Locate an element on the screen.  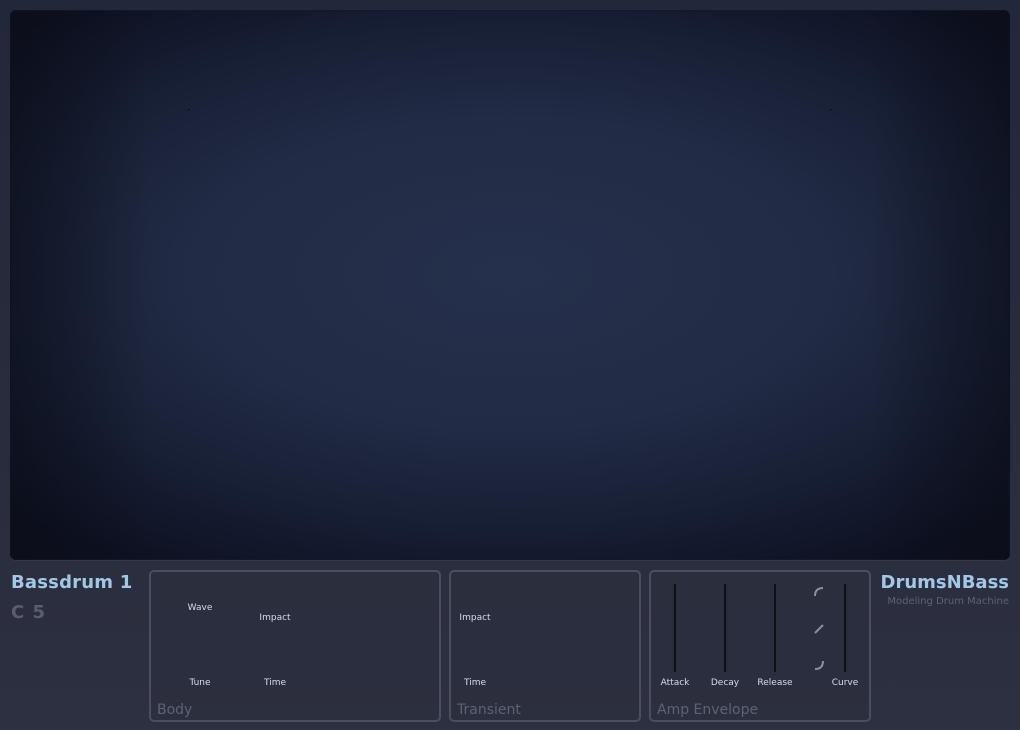
preset-name: Bassdrum 1 is located at coordinates (71, 582).